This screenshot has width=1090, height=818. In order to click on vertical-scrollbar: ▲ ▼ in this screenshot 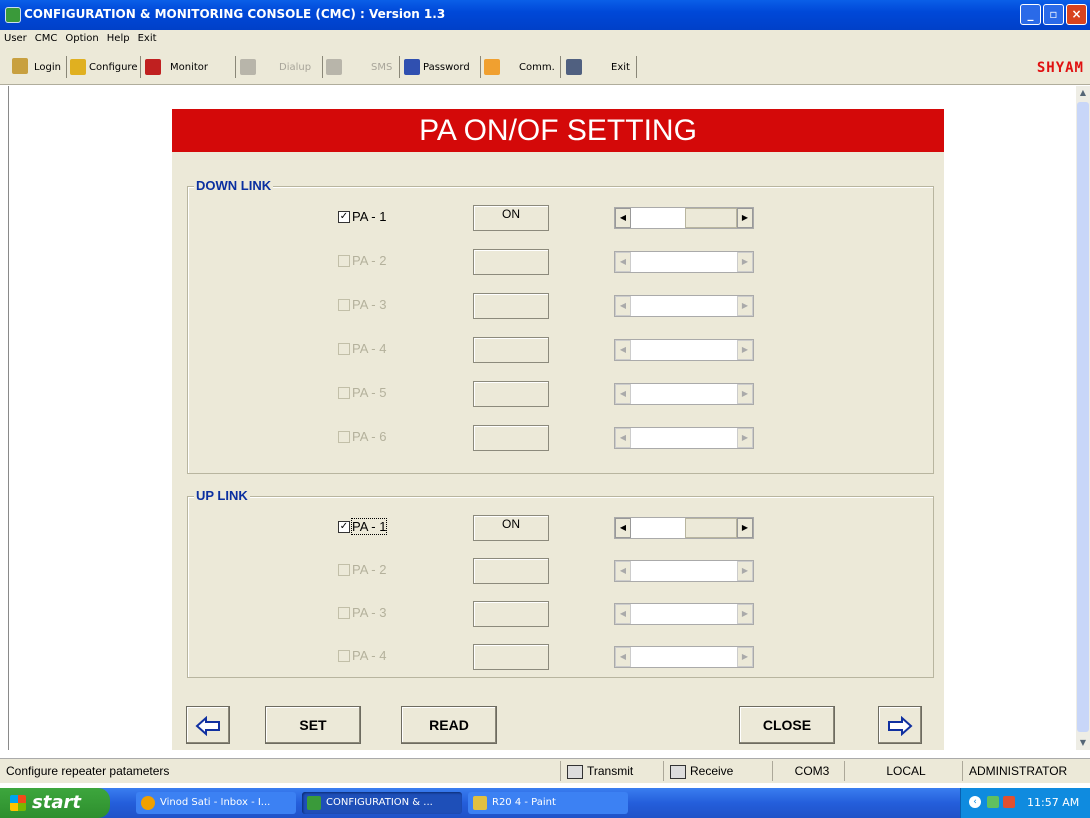, I will do `click(1083, 418)`.